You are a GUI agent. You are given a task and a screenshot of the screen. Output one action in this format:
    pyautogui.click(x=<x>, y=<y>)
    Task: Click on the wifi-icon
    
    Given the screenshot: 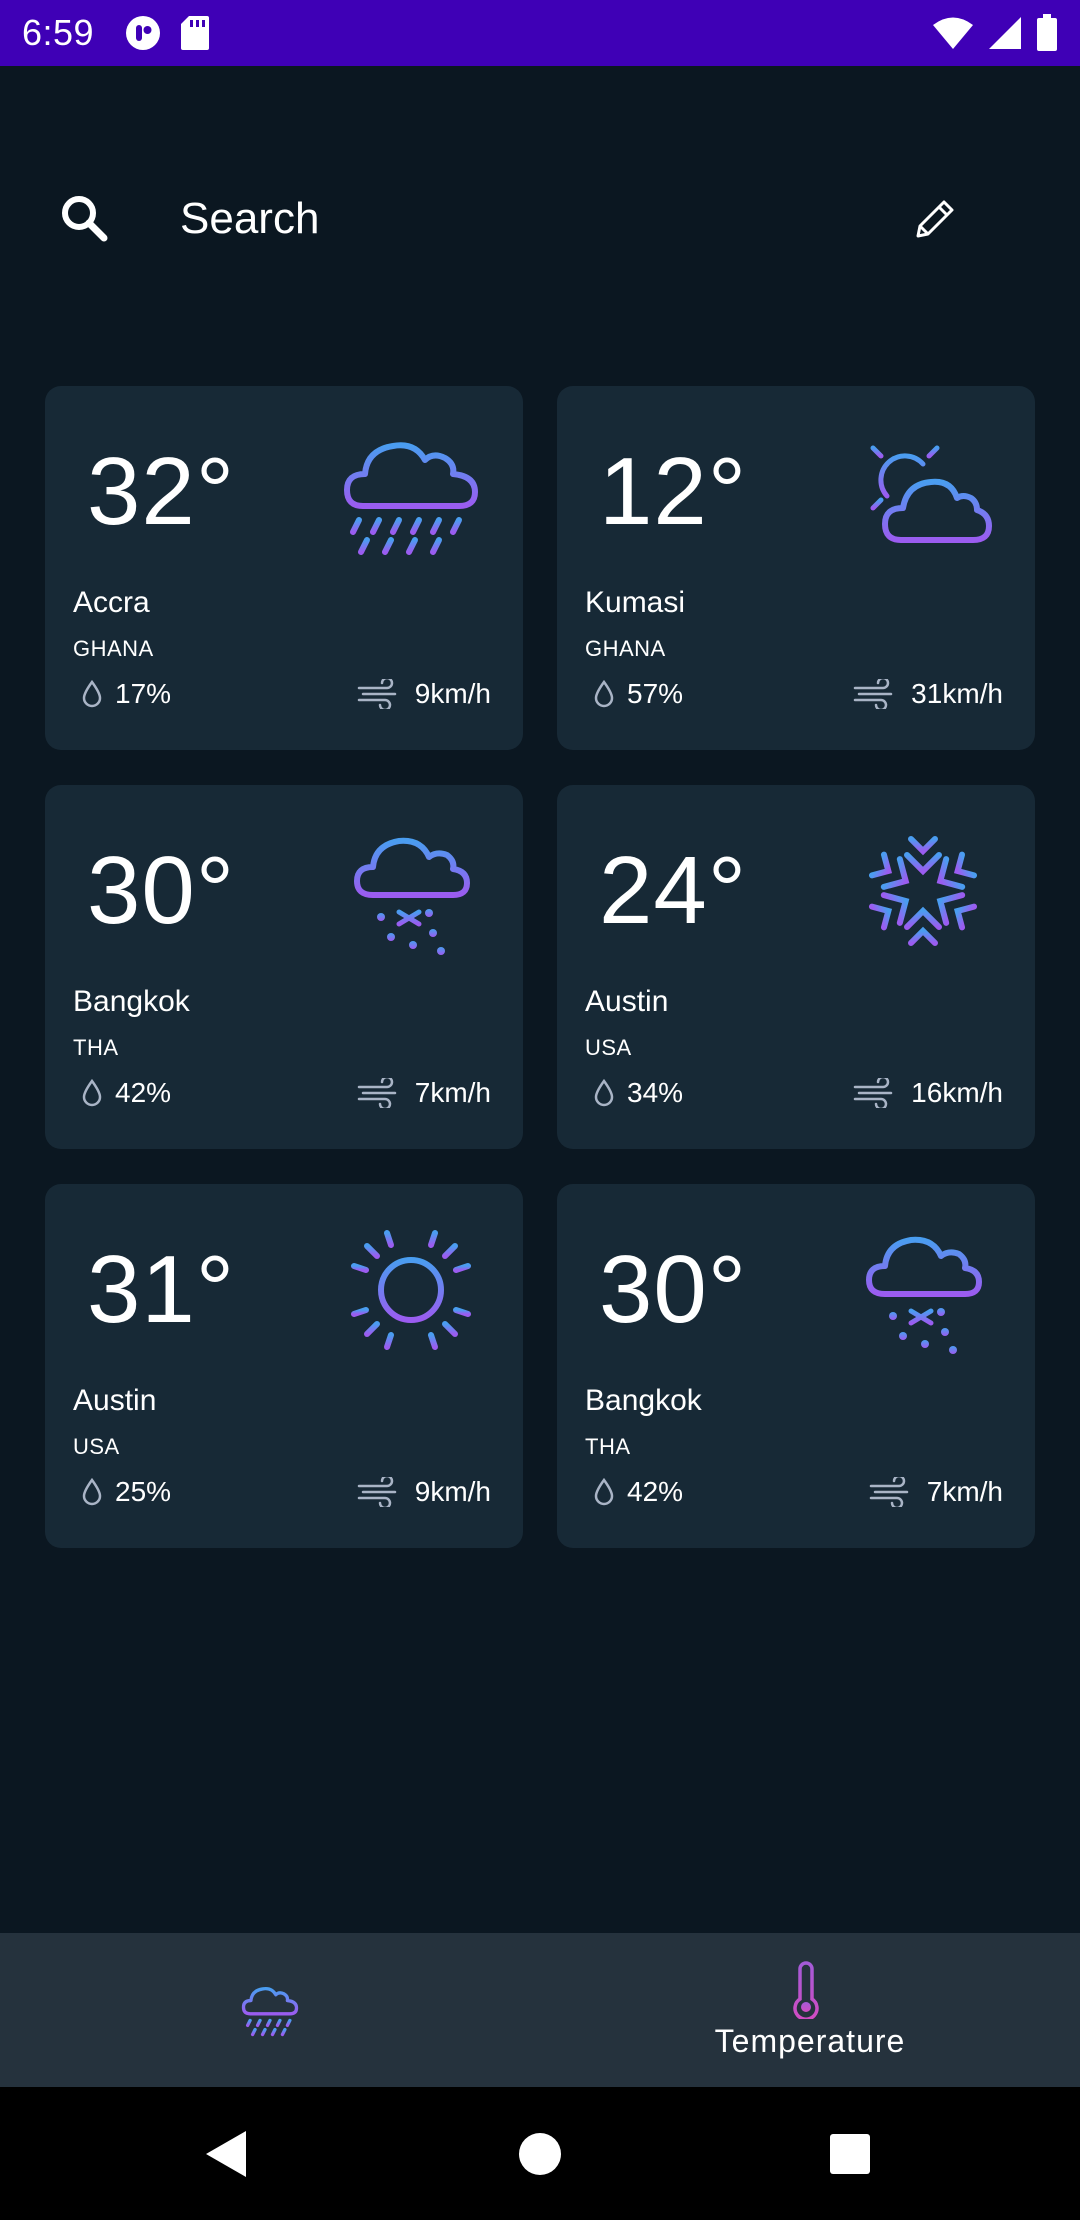 What is the action you would take?
    pyautogui.click(x=953, y=33)
    